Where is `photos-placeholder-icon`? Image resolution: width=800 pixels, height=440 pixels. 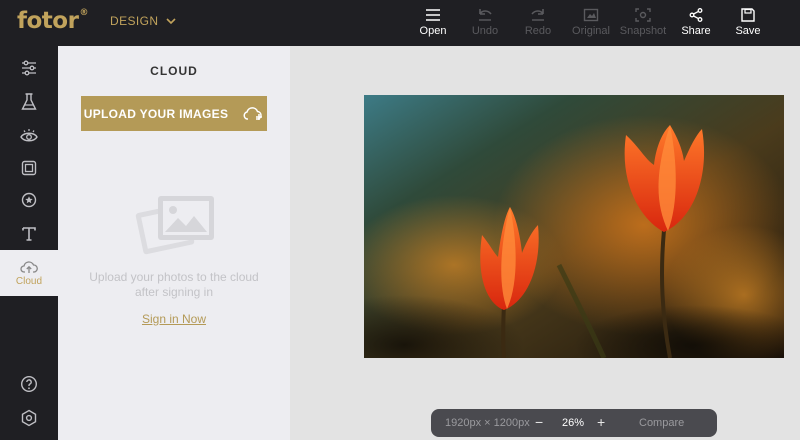
photos-placeholder-icon is located at coordinates (174, 225).